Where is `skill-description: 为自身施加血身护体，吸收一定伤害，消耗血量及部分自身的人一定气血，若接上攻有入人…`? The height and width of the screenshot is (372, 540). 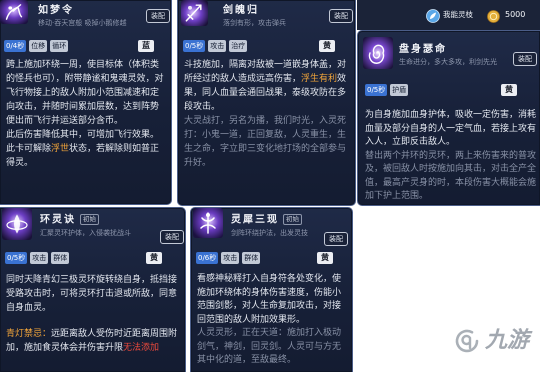 skill-description: 为自身施加血身护体，吸收一定伤害，消耗血量及部分自身的人一定气血，若接上攻有入人… is located at coordinates (451, 157).